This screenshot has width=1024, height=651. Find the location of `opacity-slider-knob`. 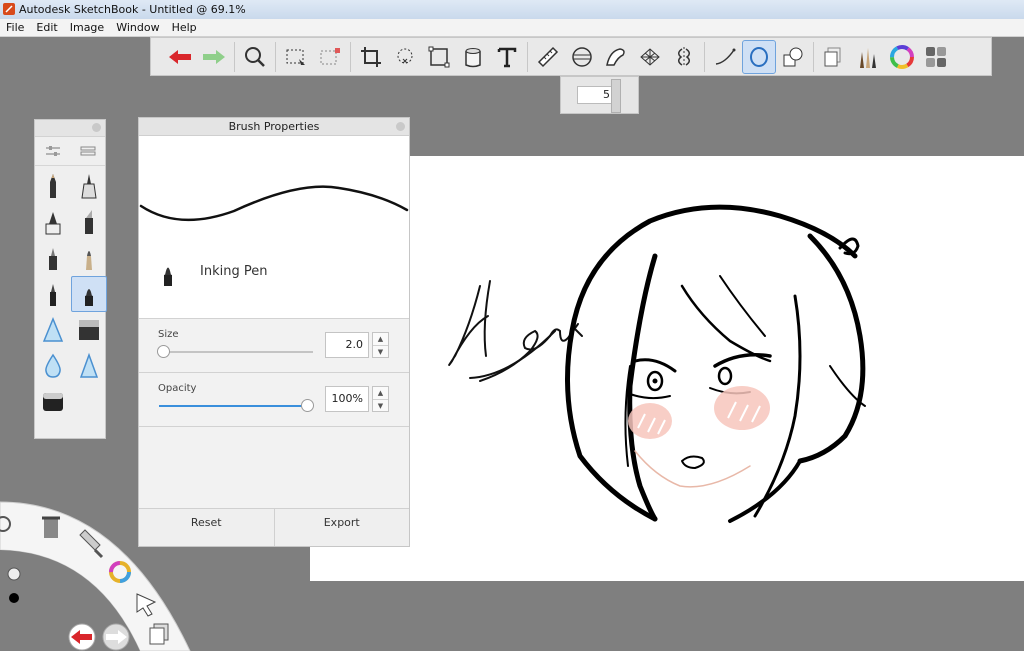

opacity-slider-knob is located at coordinates (307, 405).